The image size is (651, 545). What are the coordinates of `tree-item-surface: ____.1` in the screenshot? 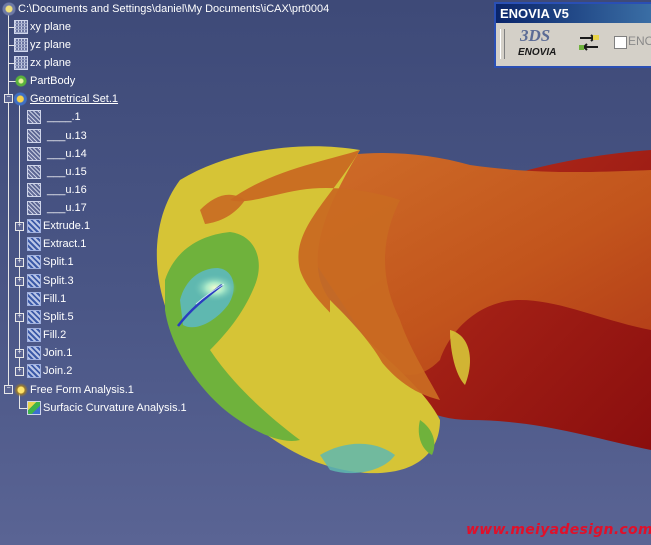 It's located at (54, 117).